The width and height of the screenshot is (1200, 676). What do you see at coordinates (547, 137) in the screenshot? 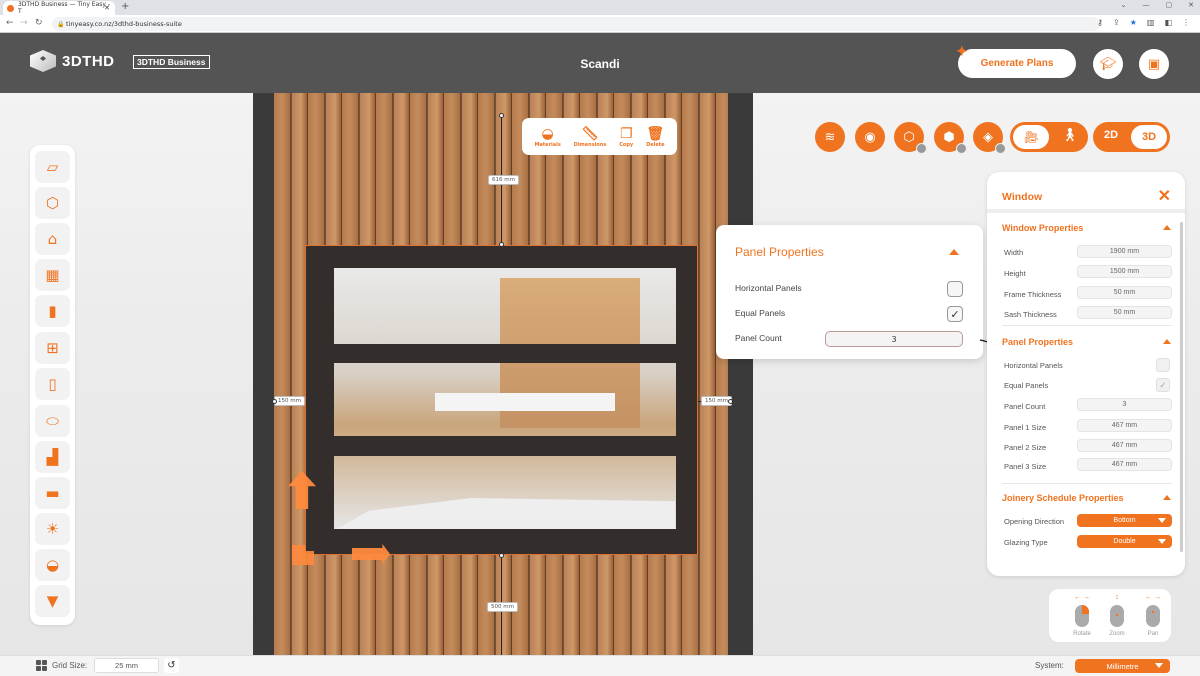
I see `materials-button: ◒ Materials` at bounding box center [547, 137].